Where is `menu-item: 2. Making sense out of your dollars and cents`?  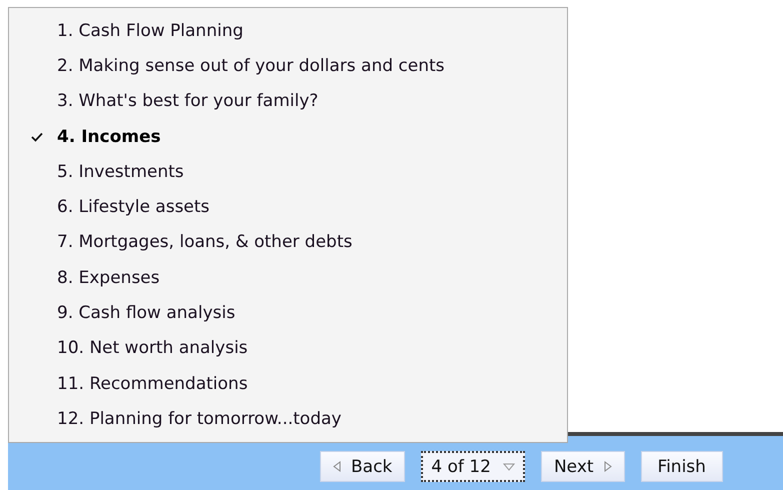
menu-item: 2. Making sense out of your dollars and cents is located at coordinates (288, 66).